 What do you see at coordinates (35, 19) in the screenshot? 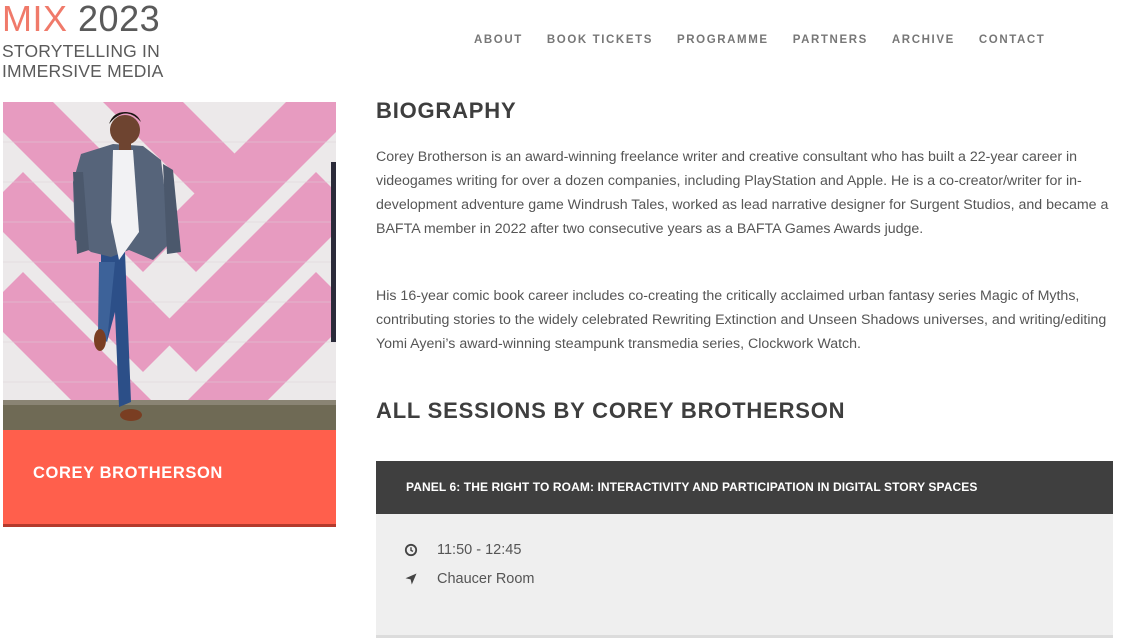
I see `logo-mix: MIX` at bounding box center [35, 19].